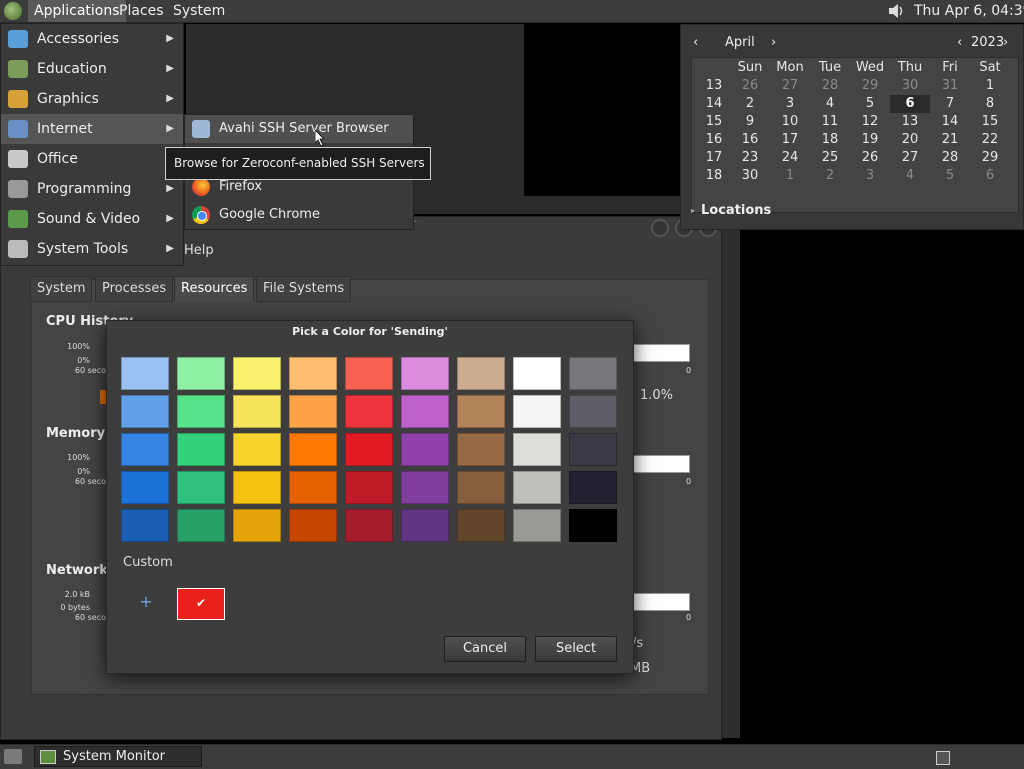  I want to click on calendar-day: 18, so click(830, 140).